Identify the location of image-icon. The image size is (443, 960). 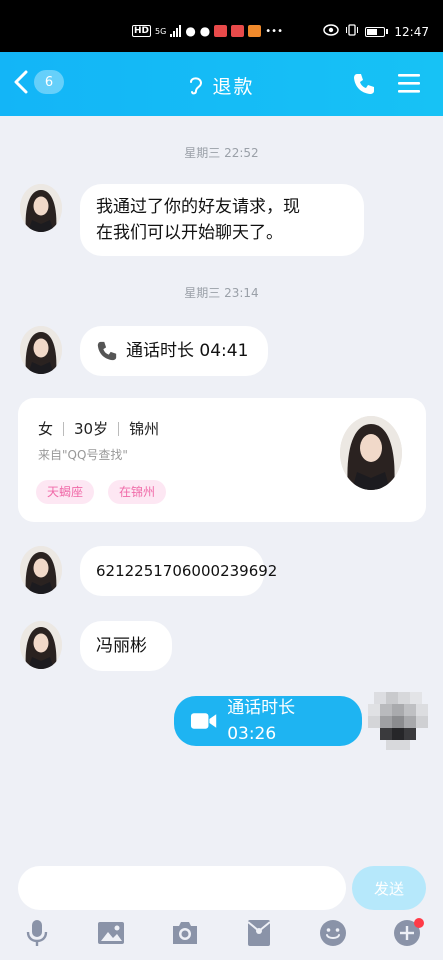
(111, 933).